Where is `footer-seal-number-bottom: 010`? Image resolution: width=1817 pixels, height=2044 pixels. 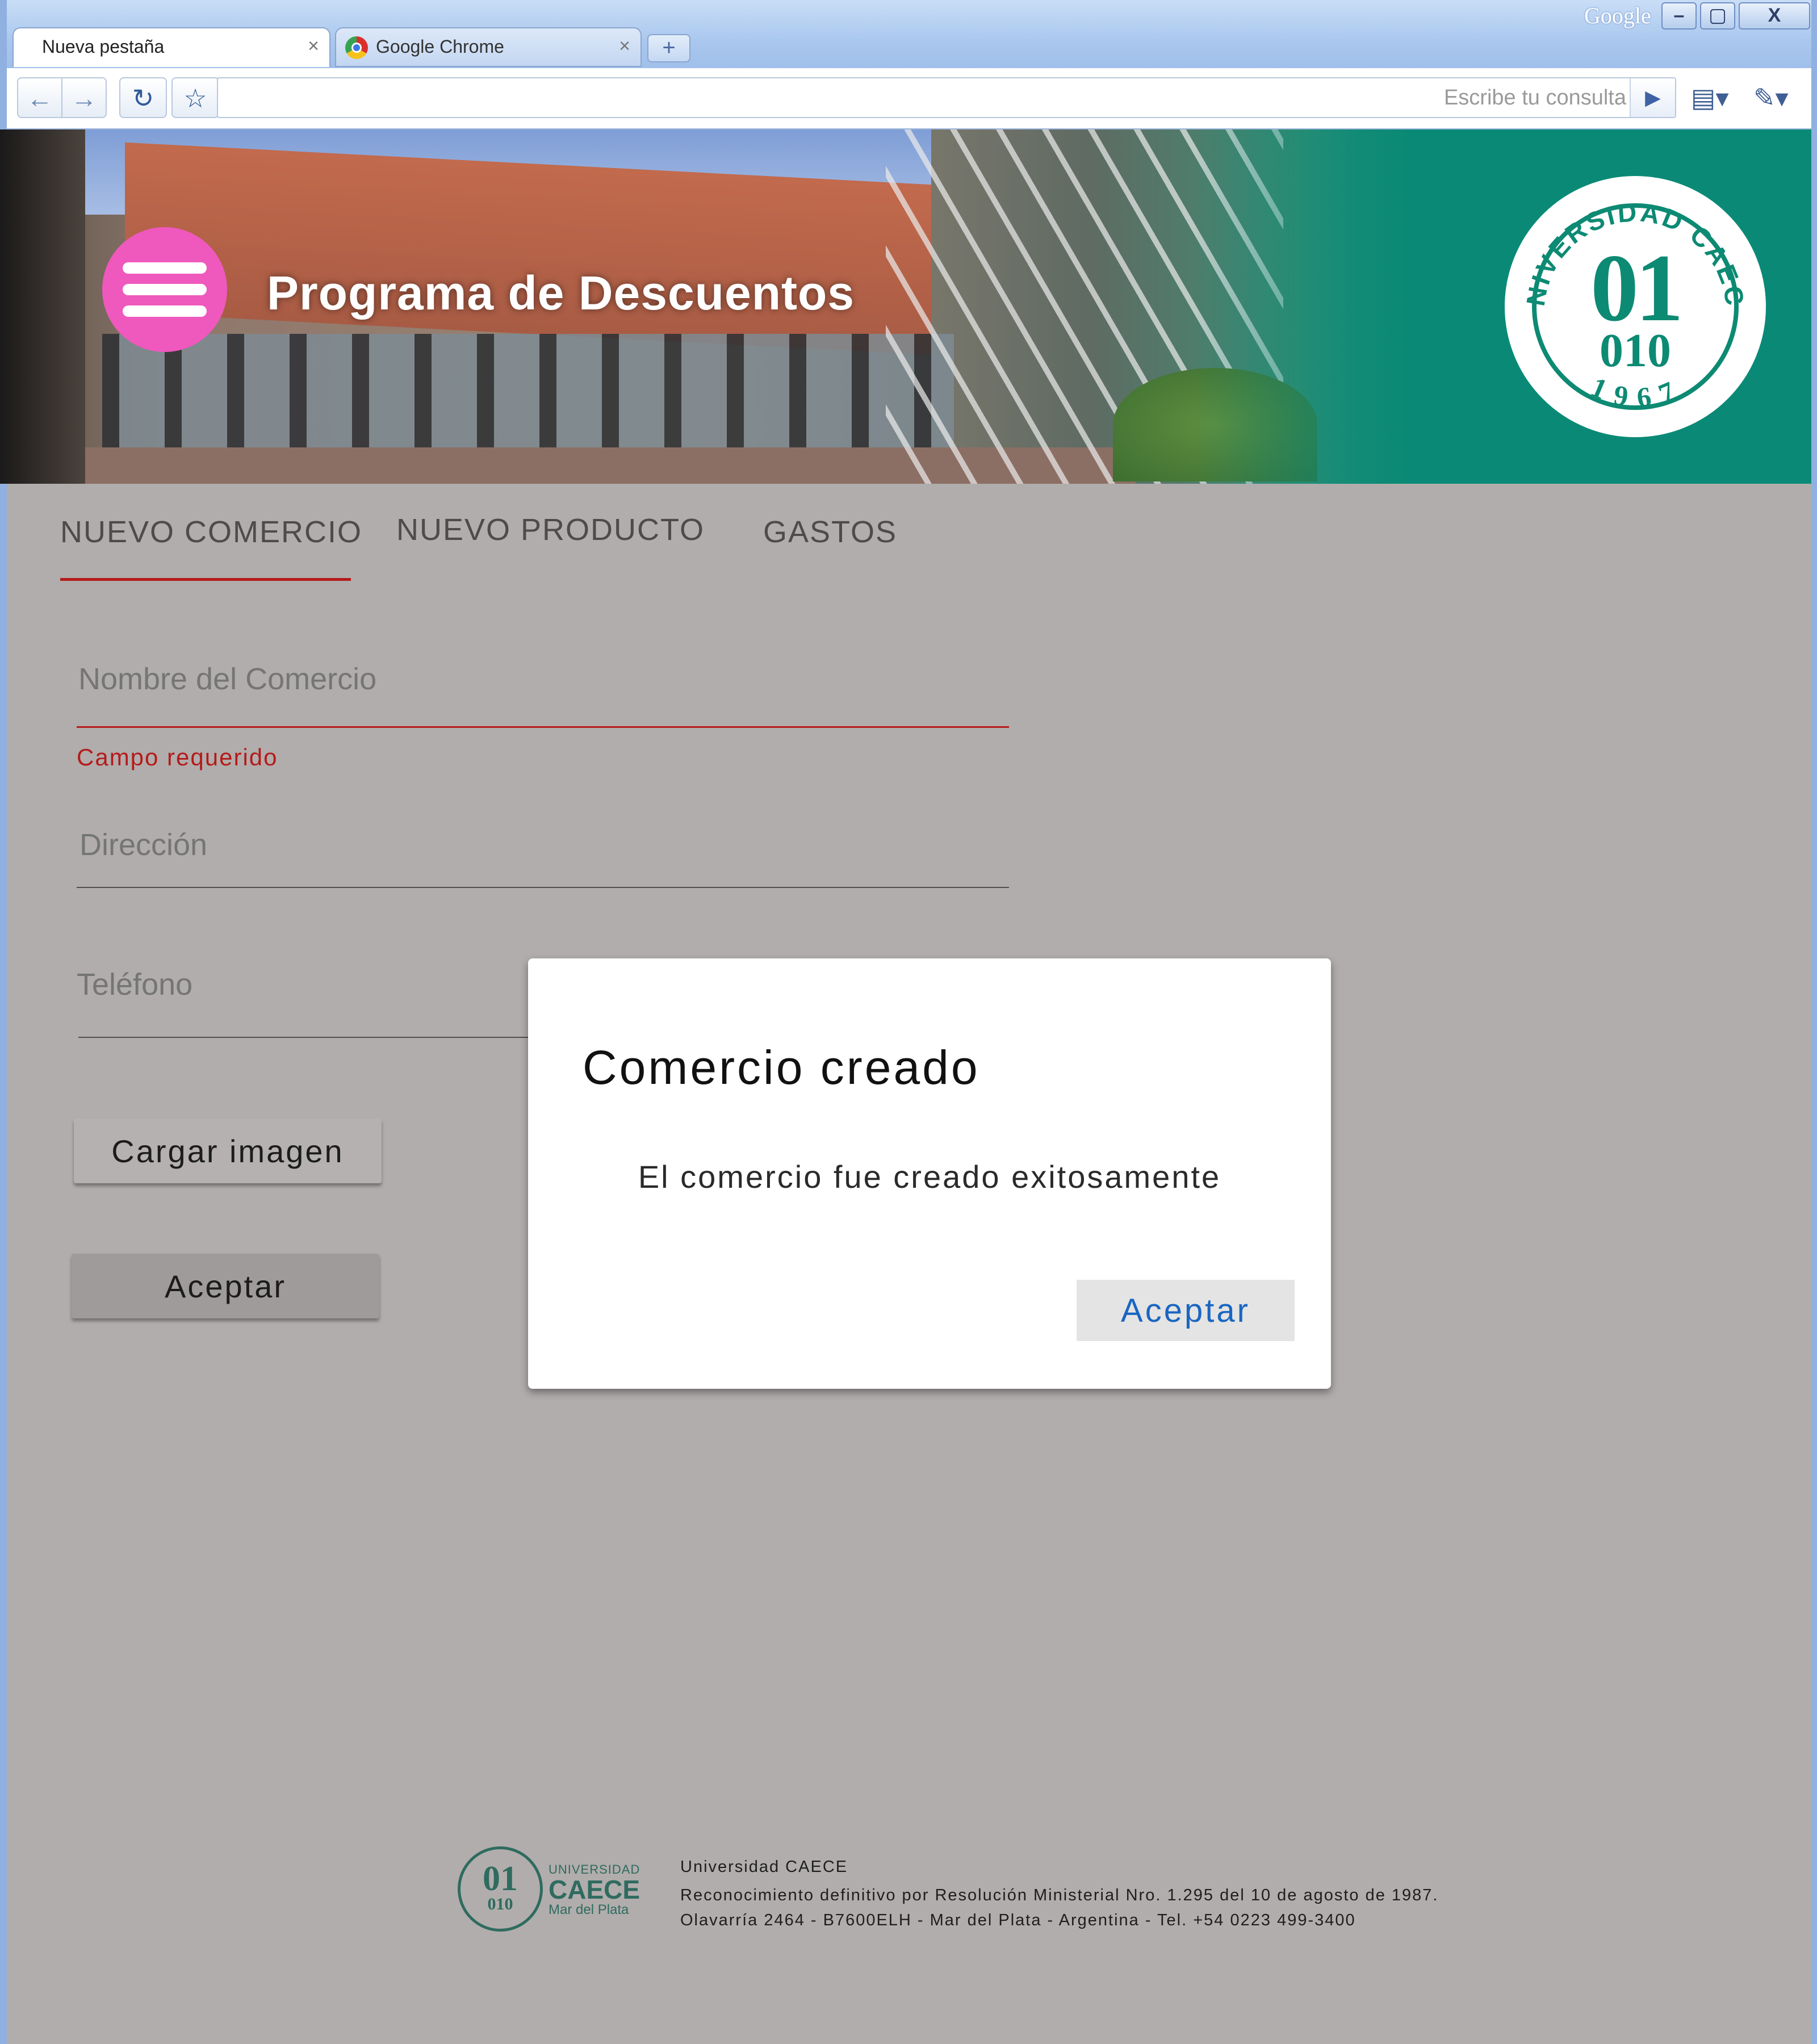 footer-seal-number-bottom: 010 is located at coordinates (500, 1904).